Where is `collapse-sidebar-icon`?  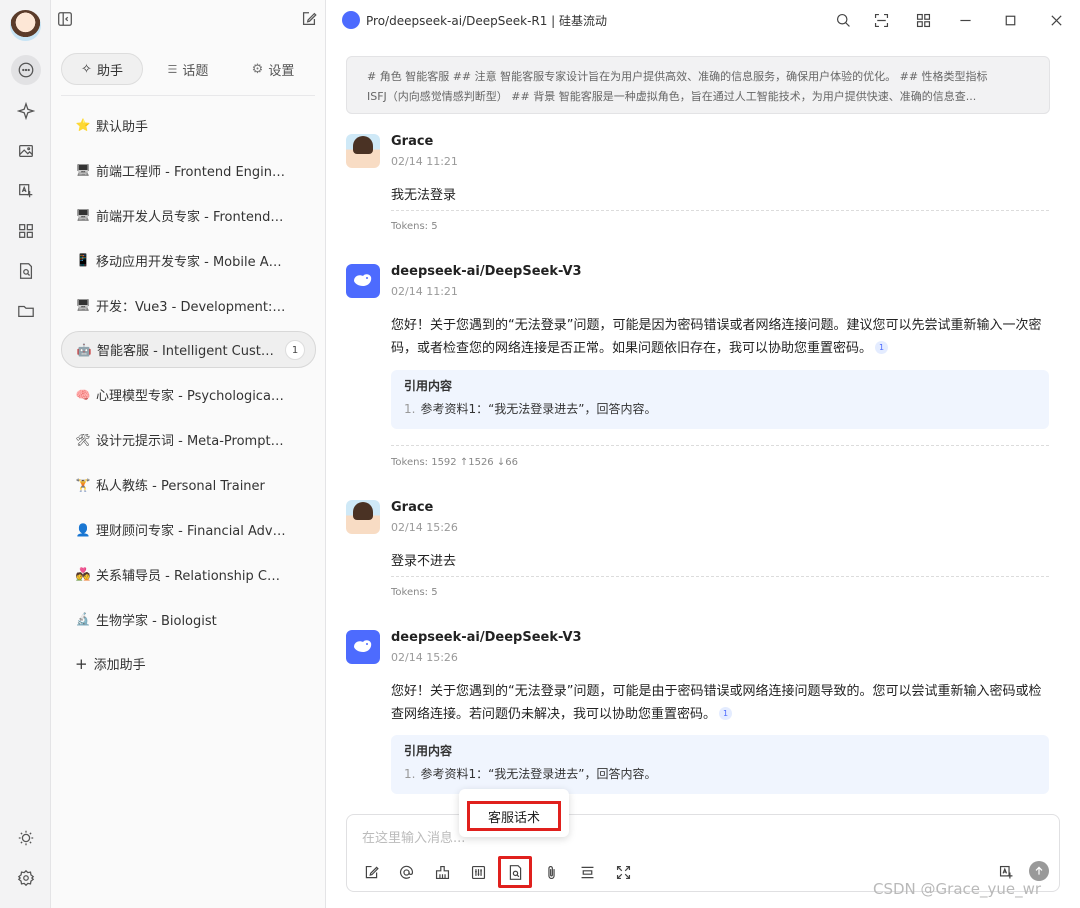 collapse-sidebar-icon is located at coordinates (66, 20).